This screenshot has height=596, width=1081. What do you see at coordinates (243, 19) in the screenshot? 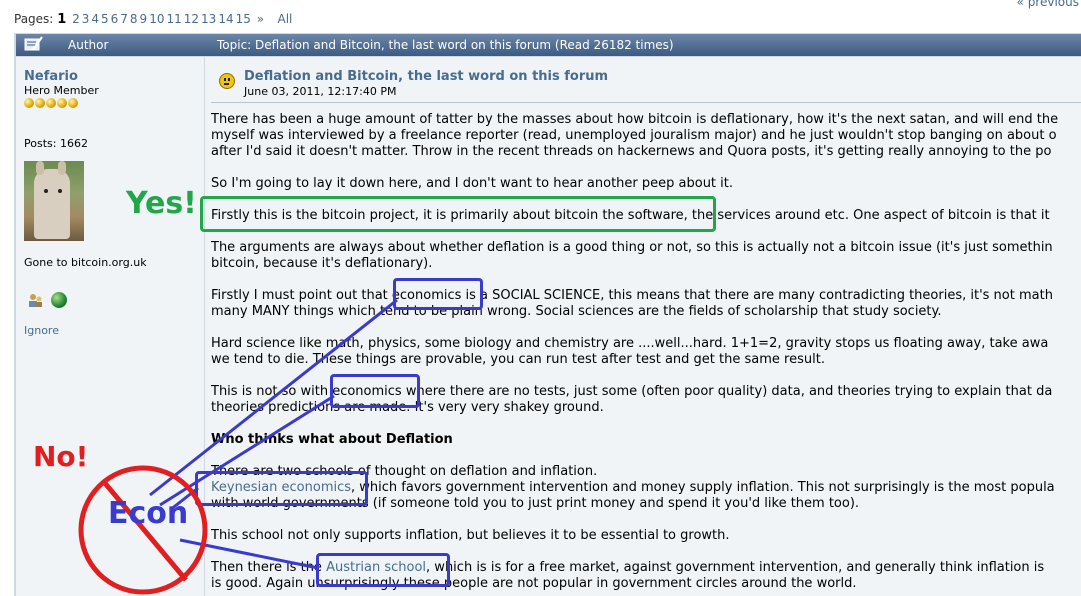
I see `pagination-page-15: 15` at bounding box center [243, 19].